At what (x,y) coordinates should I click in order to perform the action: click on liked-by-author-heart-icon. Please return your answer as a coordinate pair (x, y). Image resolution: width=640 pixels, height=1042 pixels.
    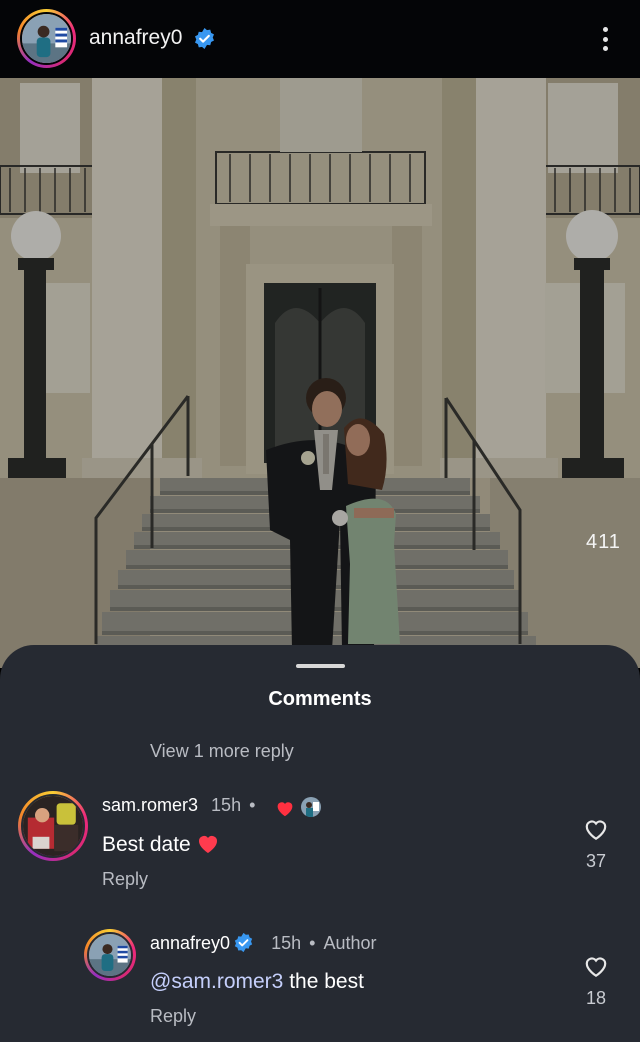
    Looking at the image, I should click on (285, 809).